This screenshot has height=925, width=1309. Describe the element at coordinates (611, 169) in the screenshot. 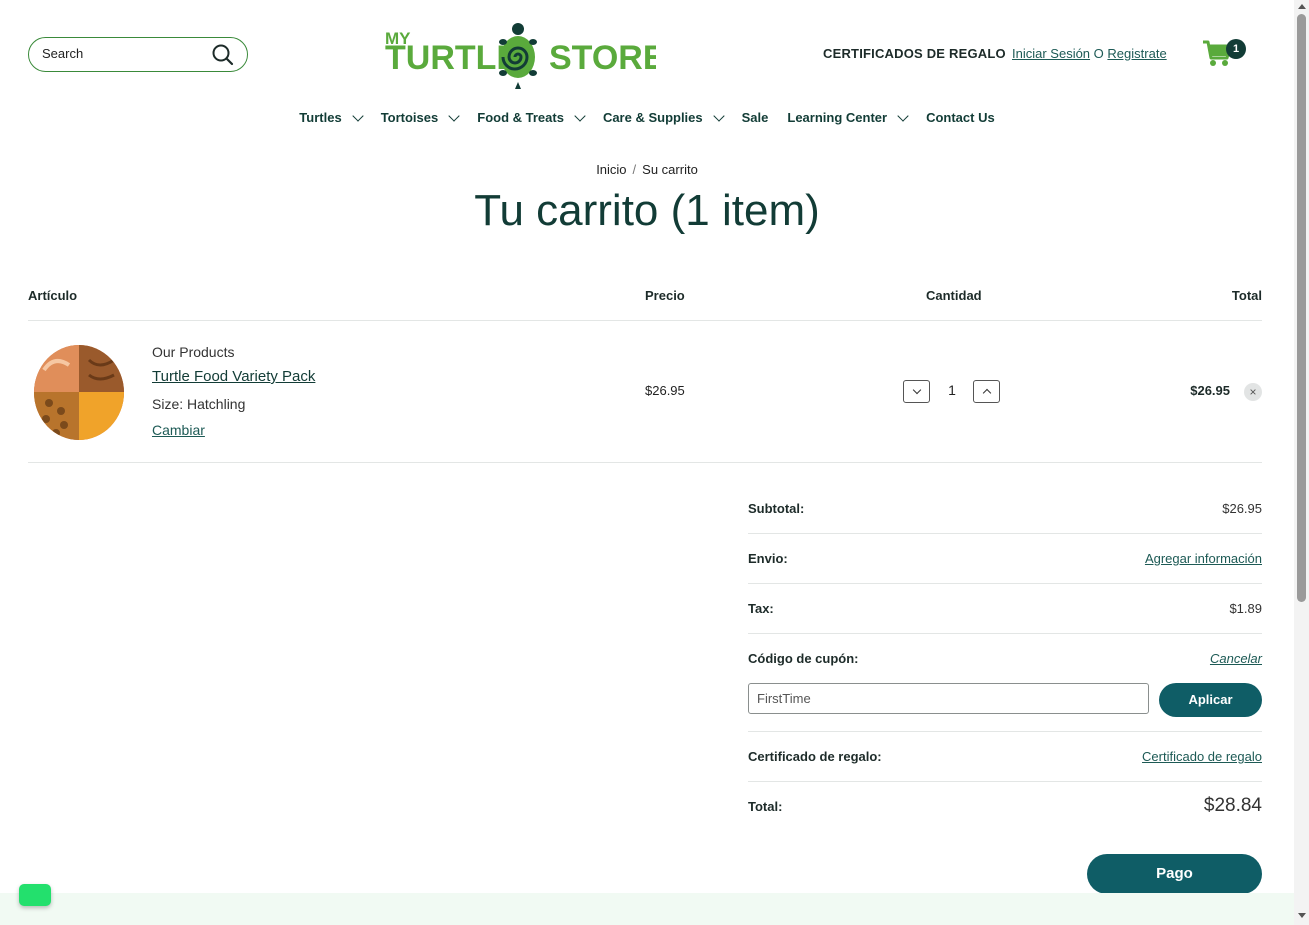

I see `breadcrumb-home: Inicio` at that location.